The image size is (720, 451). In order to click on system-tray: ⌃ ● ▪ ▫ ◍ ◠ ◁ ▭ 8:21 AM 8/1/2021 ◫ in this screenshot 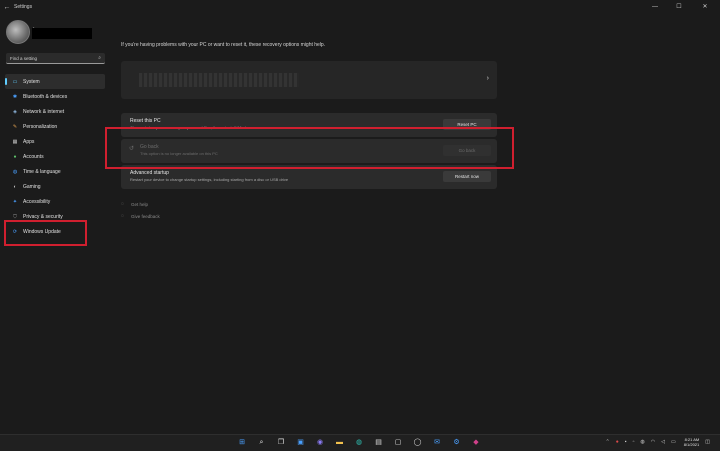, I will do `click(655, 442)`.